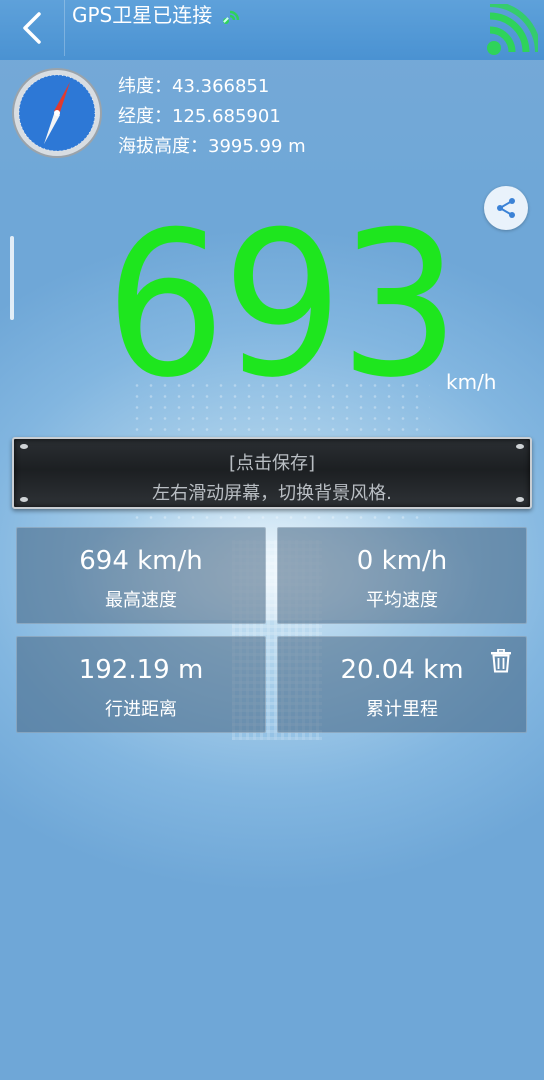 The width and height of the screenshot is (544, 1080). I want to click on signal-icon, so click(512, 29).